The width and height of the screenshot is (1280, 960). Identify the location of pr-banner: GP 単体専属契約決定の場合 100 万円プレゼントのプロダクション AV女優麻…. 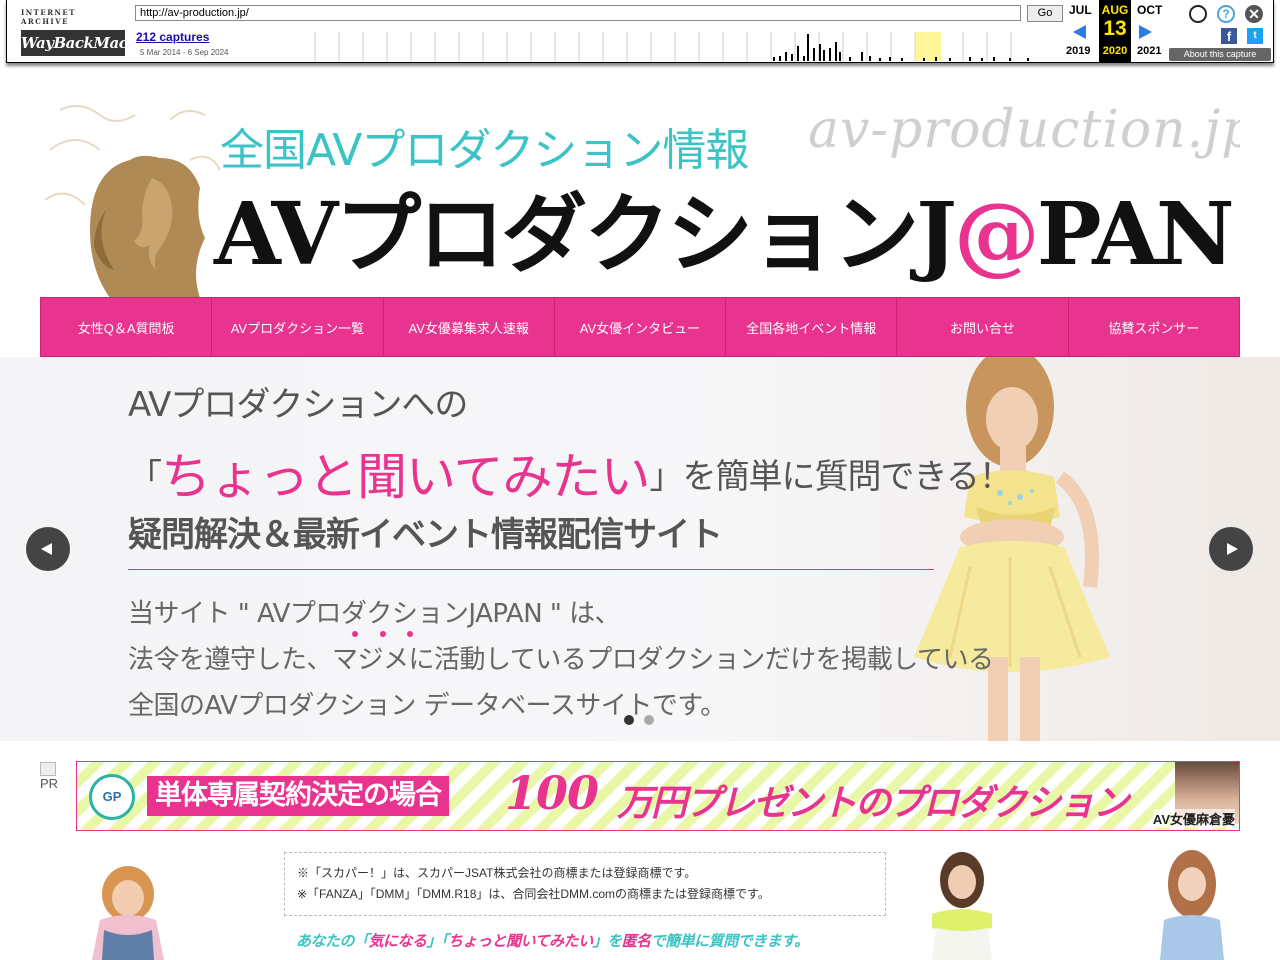
(658, 796).